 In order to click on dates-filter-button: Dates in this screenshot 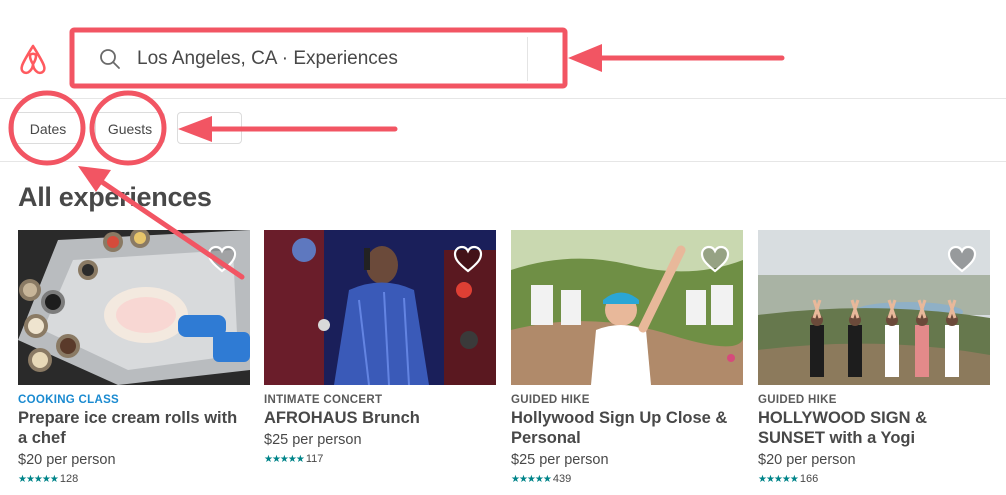, I will do `click(48, 128)`.